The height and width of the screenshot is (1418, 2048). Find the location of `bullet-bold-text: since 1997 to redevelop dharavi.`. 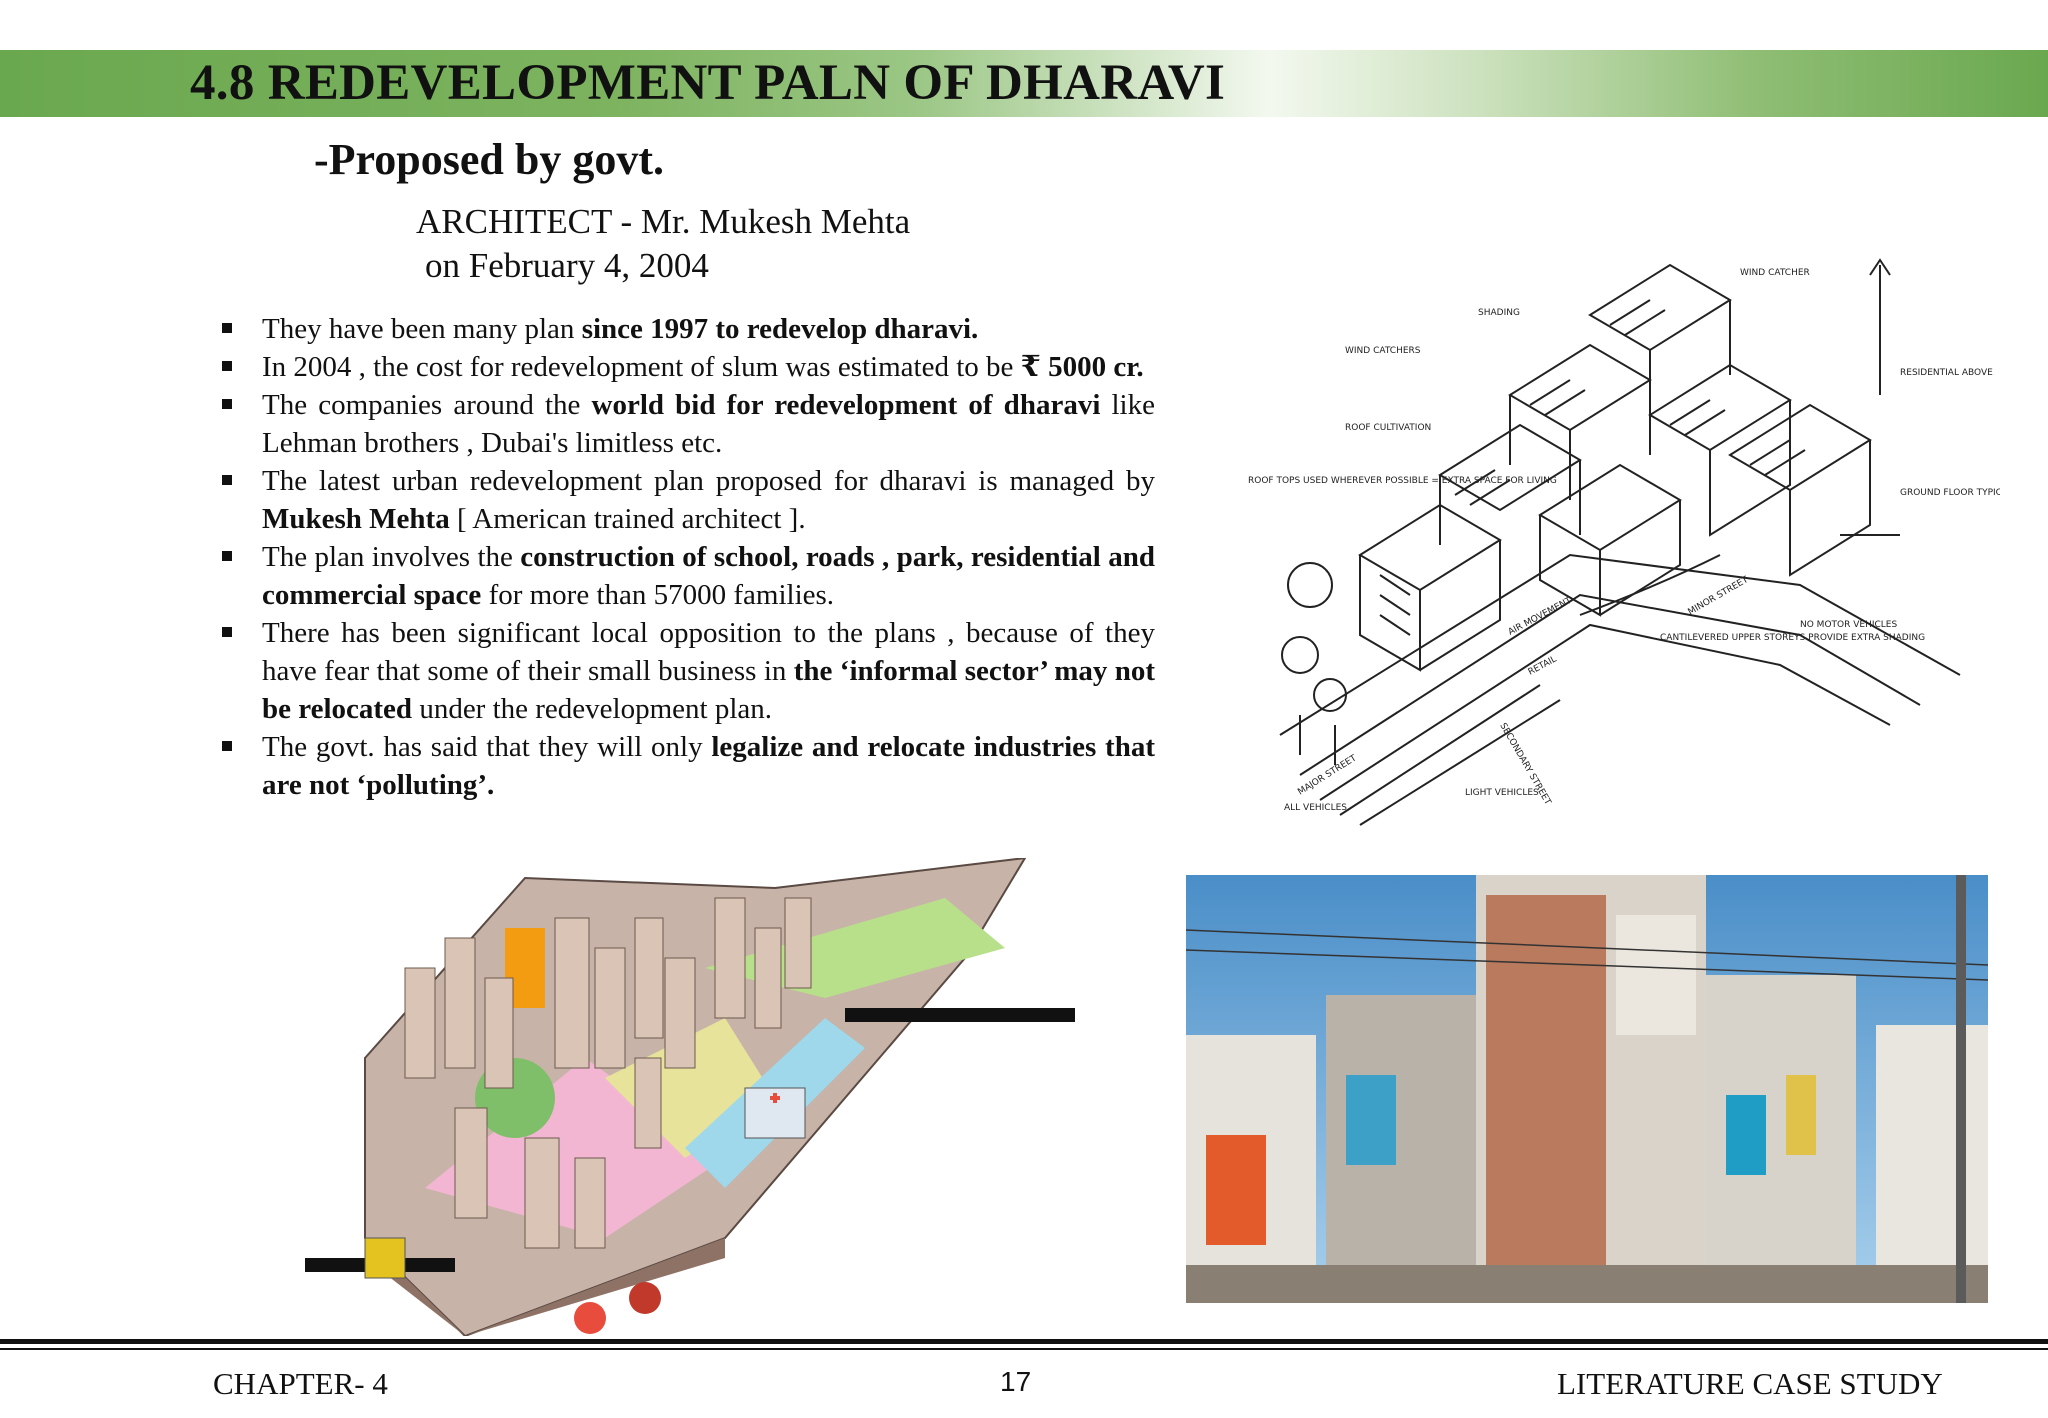

bullet-bold-text: since 1997 to redevelop dharavi. is located at coordinates (780, 329).